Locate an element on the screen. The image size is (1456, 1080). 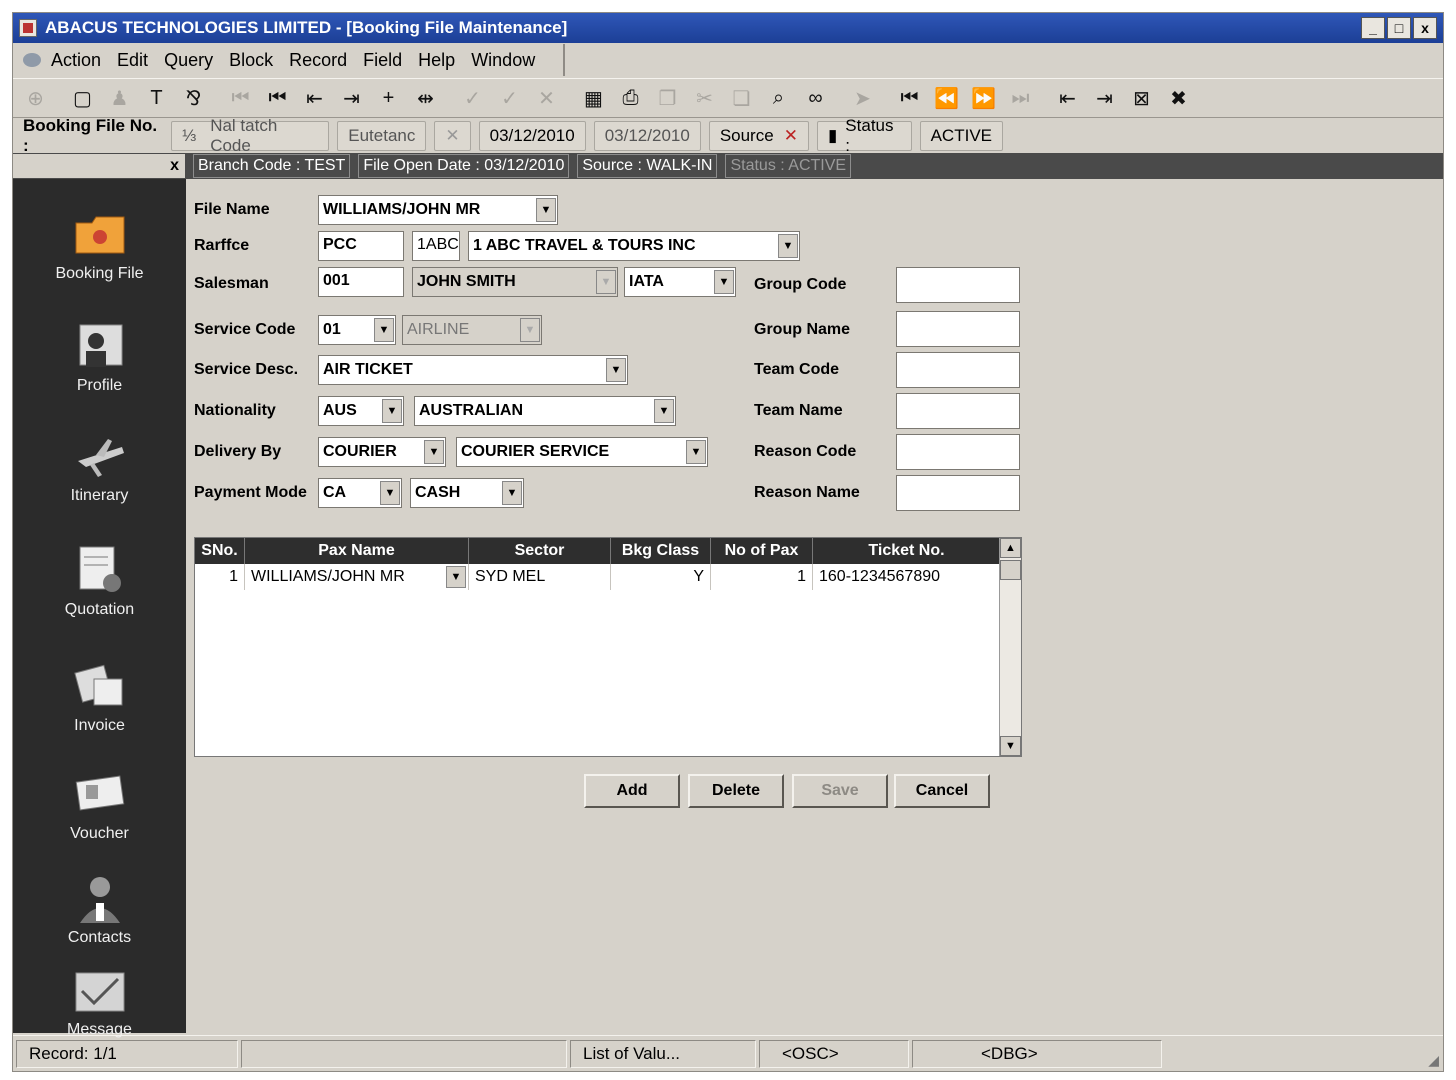
bell-icon: ♟ is located at coordinates (119, 98).